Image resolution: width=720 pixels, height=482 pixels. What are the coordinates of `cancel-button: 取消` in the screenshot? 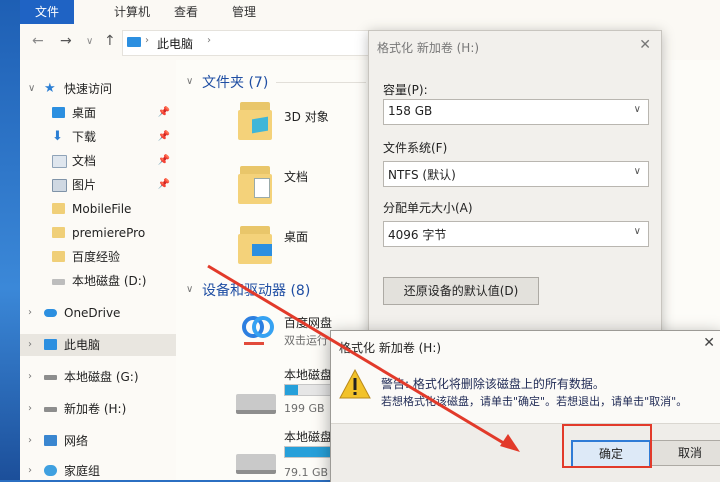 It's located at (685, 453).